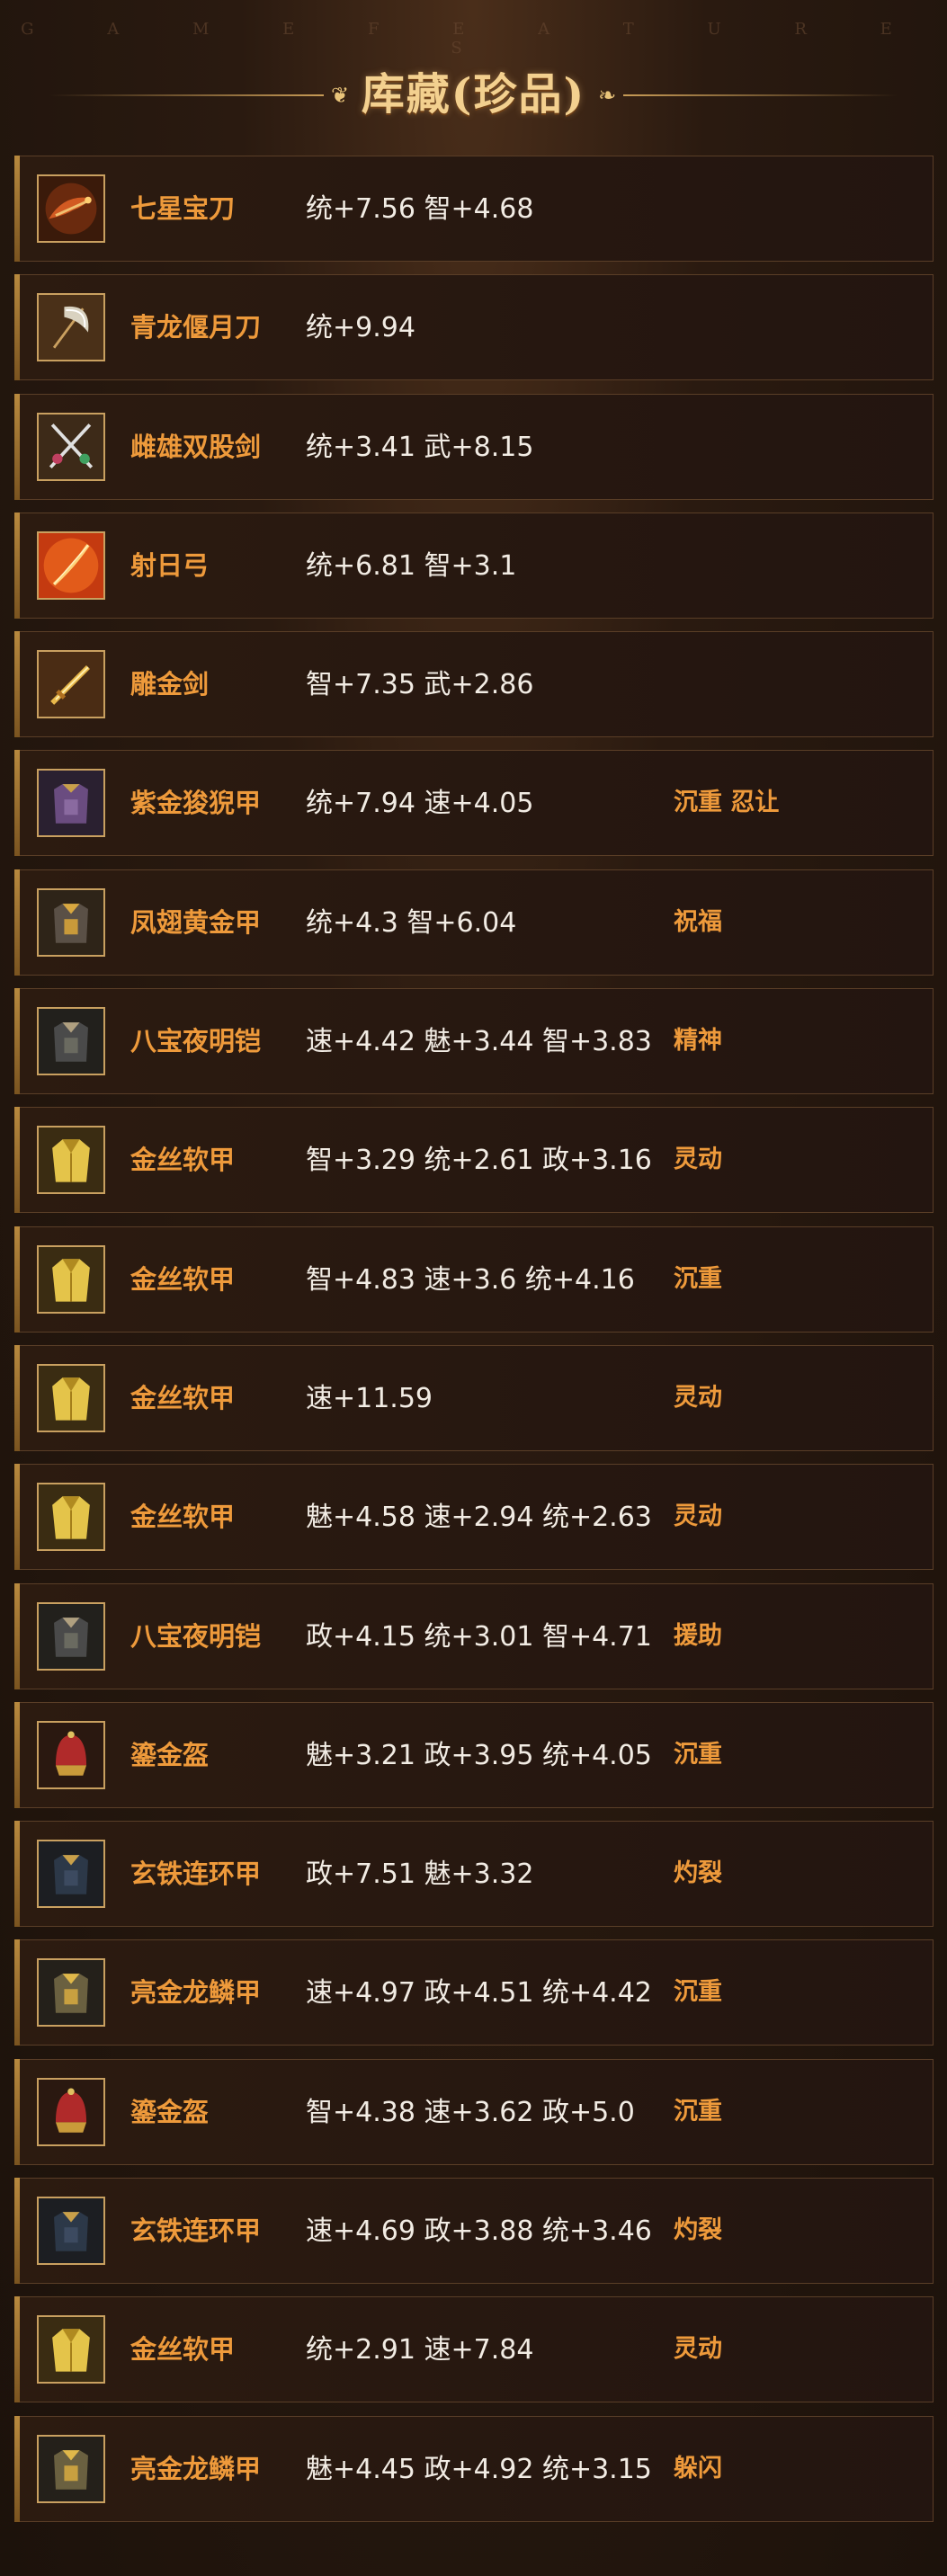 The width and height of the screenshot is (947, 2576). I want to click on item-stats: 速+4.97 政+4.51 统+4.42, so click(479, 1994).